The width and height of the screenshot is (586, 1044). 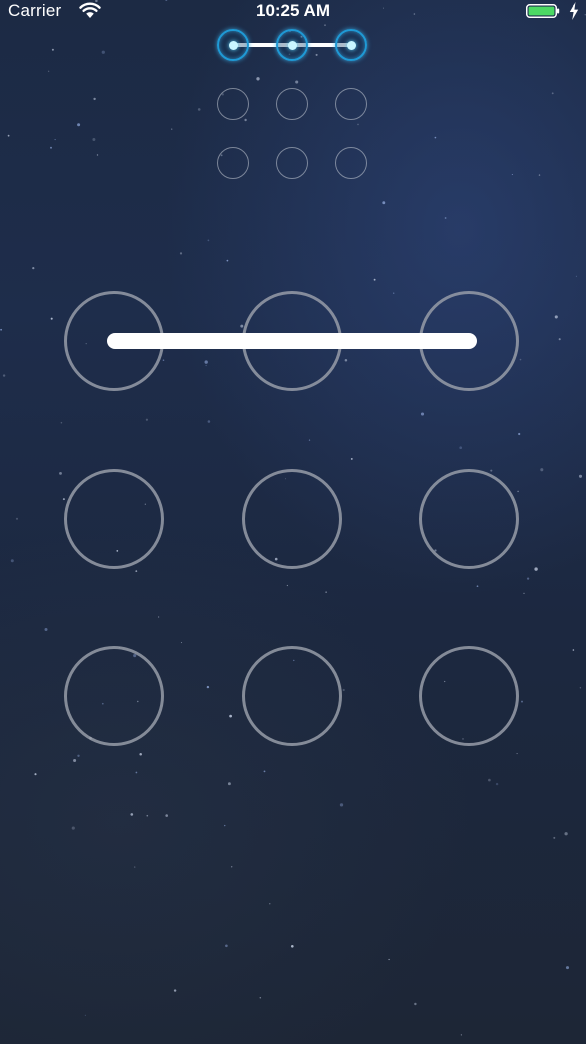 I want to click on pattern-stroke, so click(x=292, y=341).